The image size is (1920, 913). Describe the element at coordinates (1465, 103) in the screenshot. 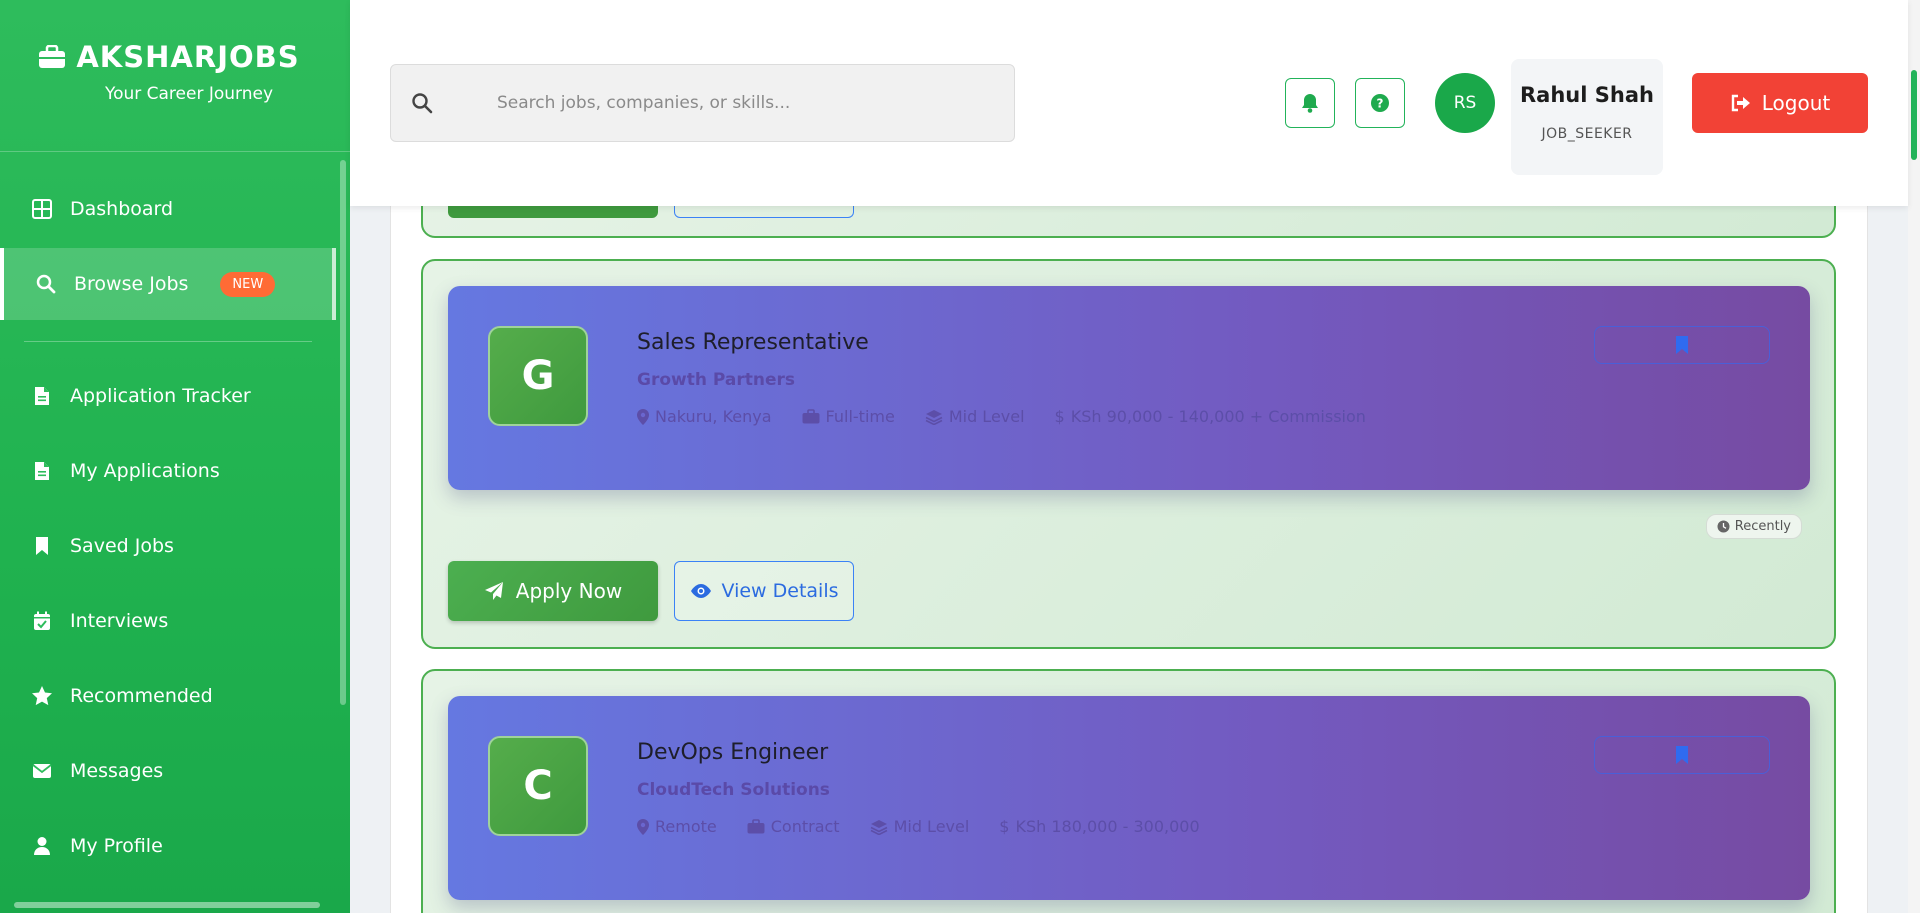

I see `avatar: RS` at that location.